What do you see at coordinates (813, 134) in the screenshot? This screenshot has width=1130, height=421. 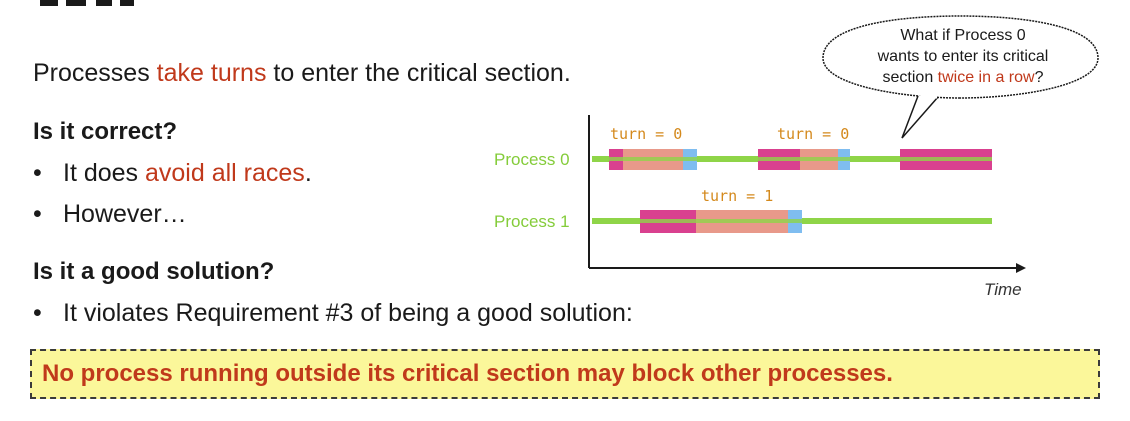 I see `turn-label-0-second: turn = 0` at bounding box center [813, 134].